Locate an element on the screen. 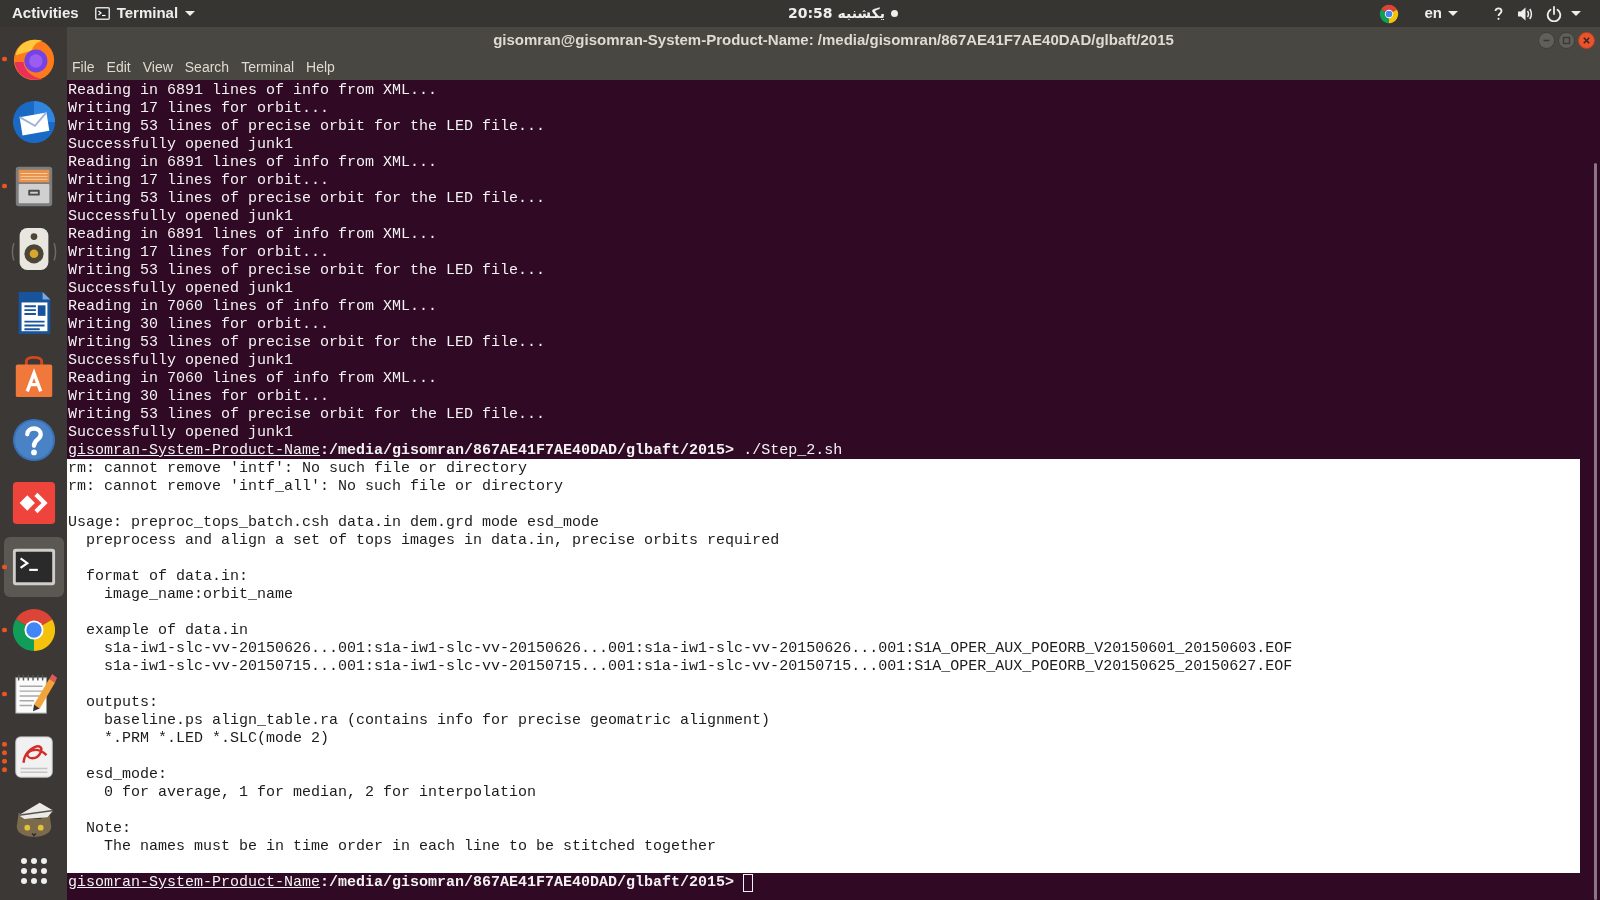  close-button is located at coordinates (1586, 40).